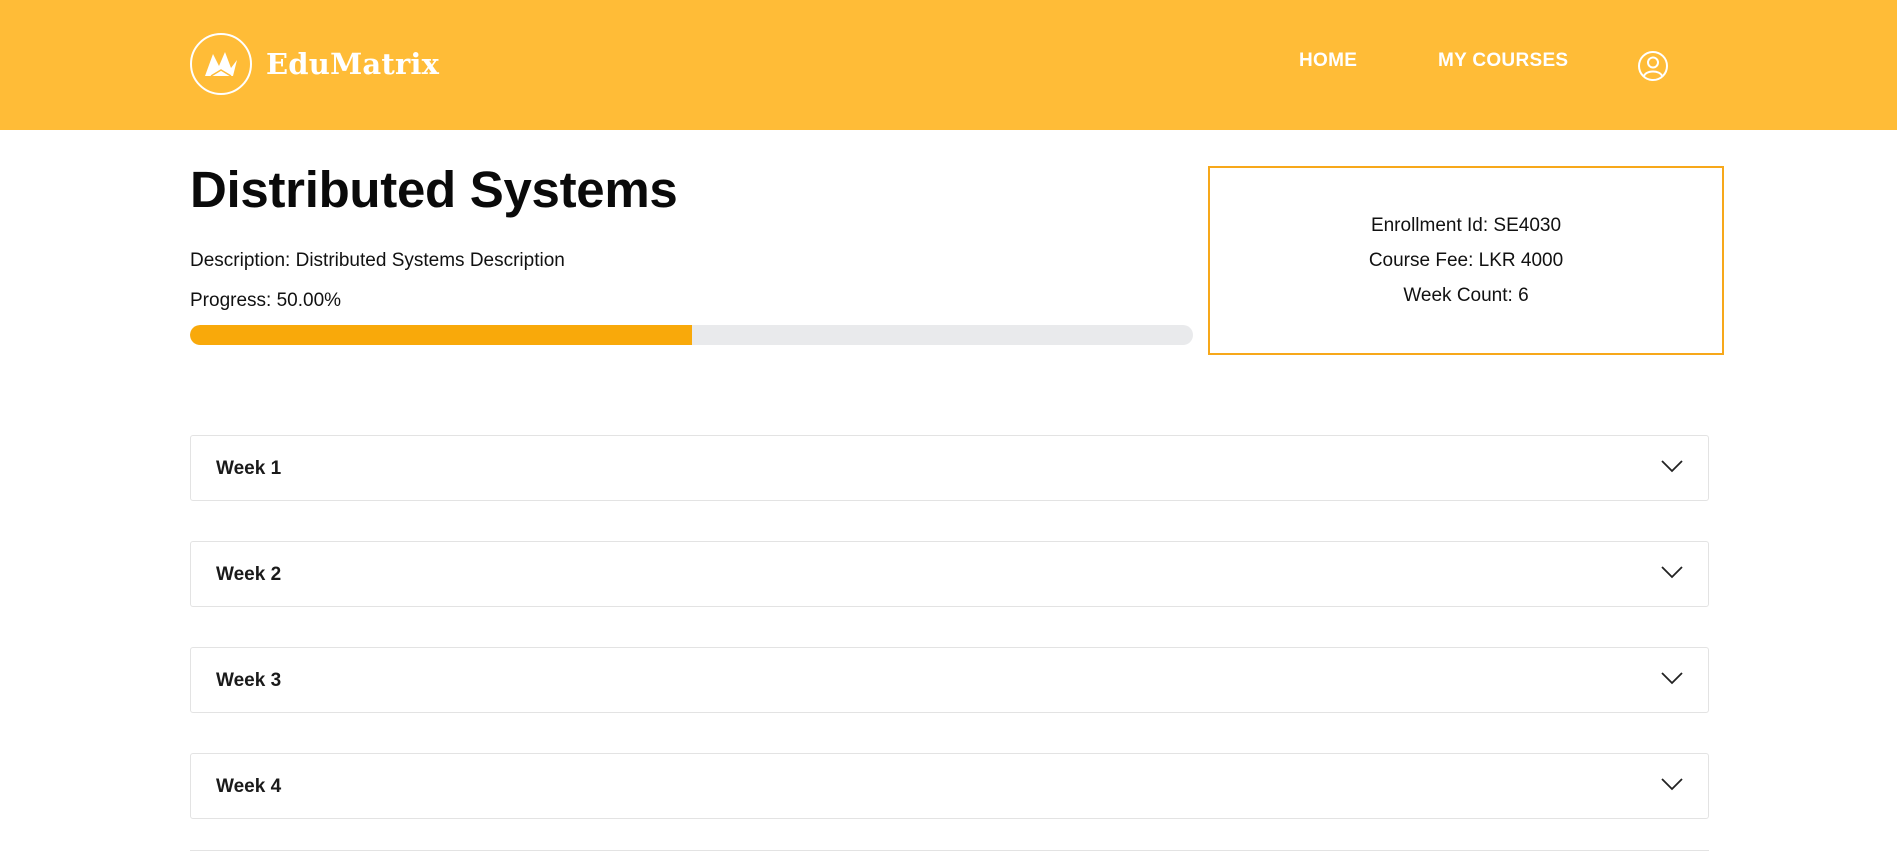  I want to click on course-fee: Course Fee: LKR 4000, so click(1466, 260).